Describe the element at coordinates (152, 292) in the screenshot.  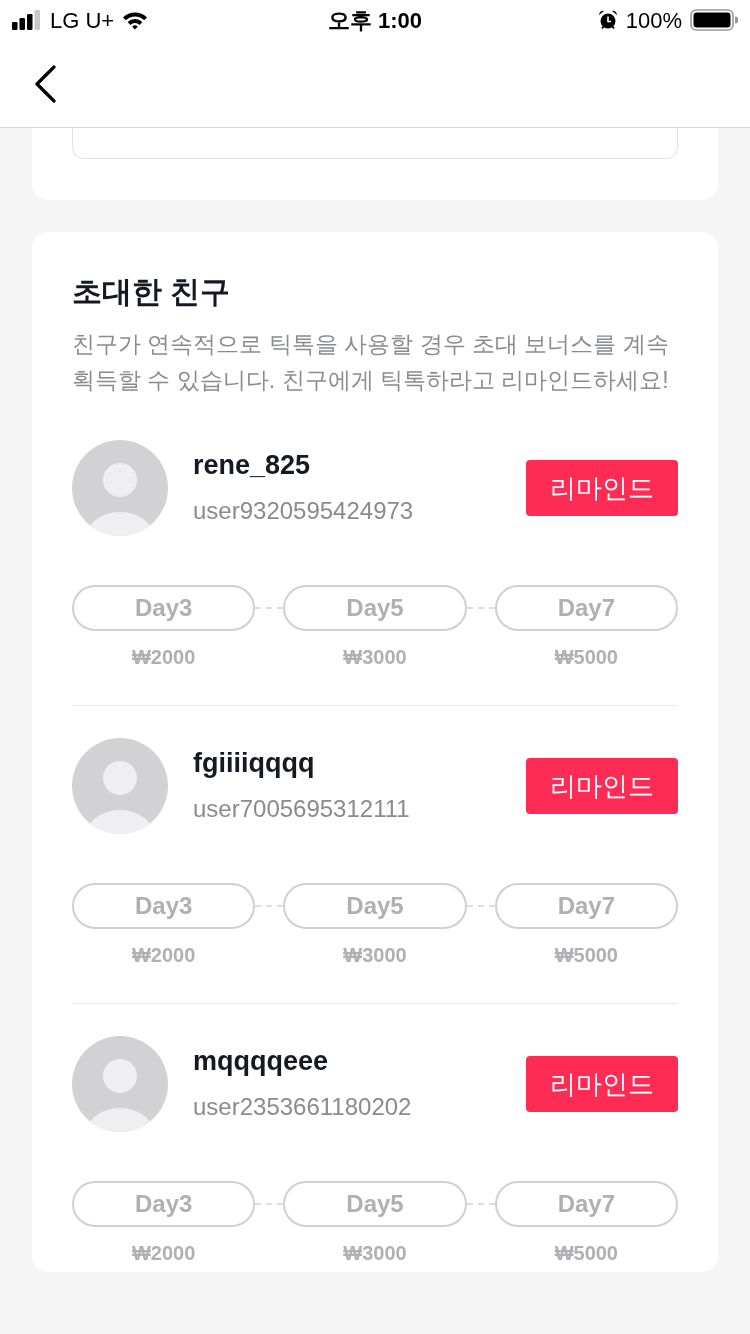
I see `section-title: 초대한 친구` at that location.